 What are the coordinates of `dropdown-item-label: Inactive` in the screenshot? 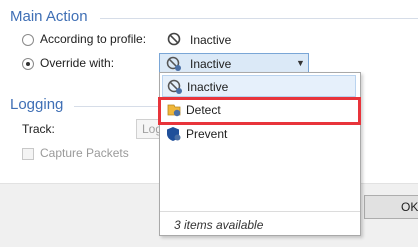 It's located at (208, 87).